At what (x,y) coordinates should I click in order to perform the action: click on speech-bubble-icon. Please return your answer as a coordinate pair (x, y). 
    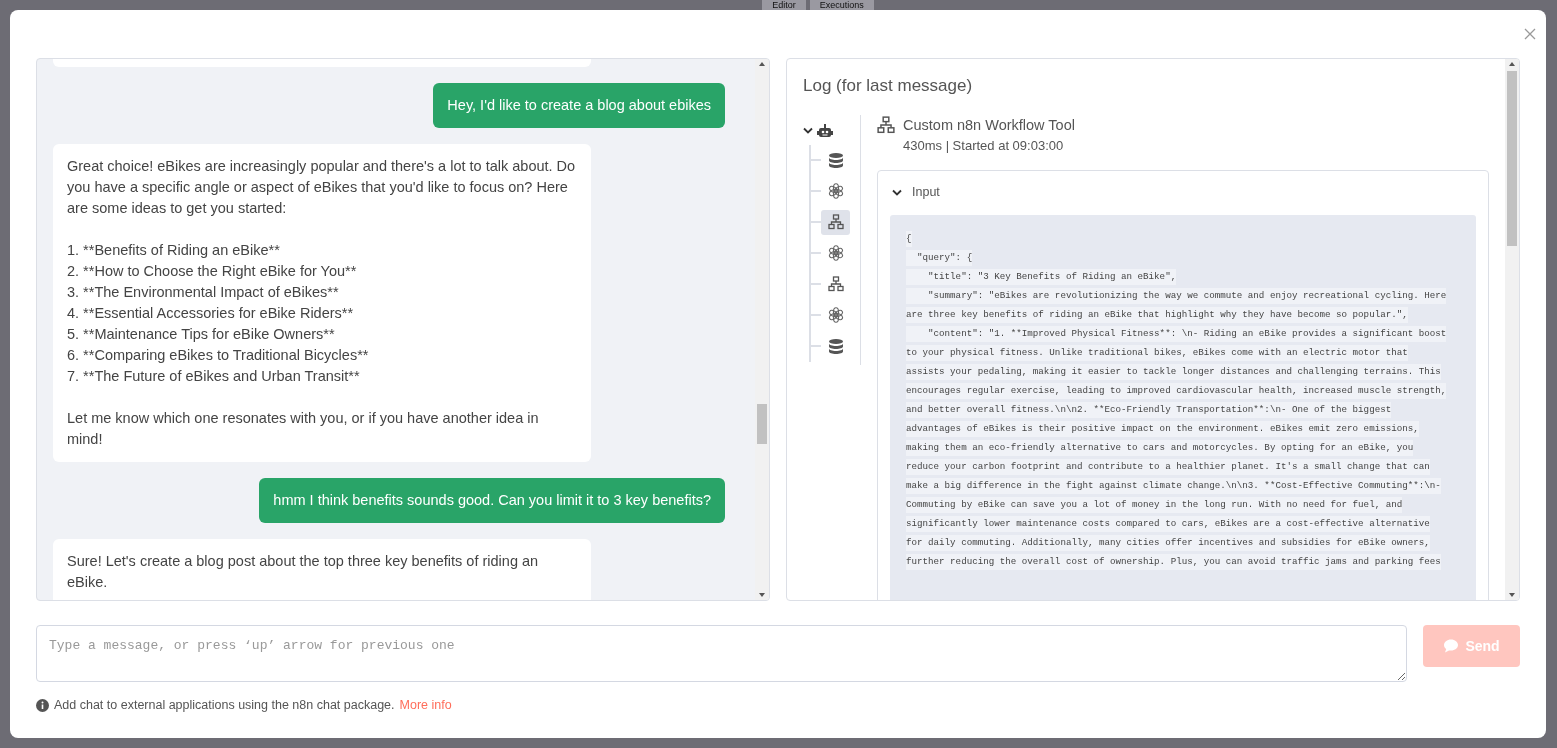
    Looking at the image, I should click on (1451, 646).